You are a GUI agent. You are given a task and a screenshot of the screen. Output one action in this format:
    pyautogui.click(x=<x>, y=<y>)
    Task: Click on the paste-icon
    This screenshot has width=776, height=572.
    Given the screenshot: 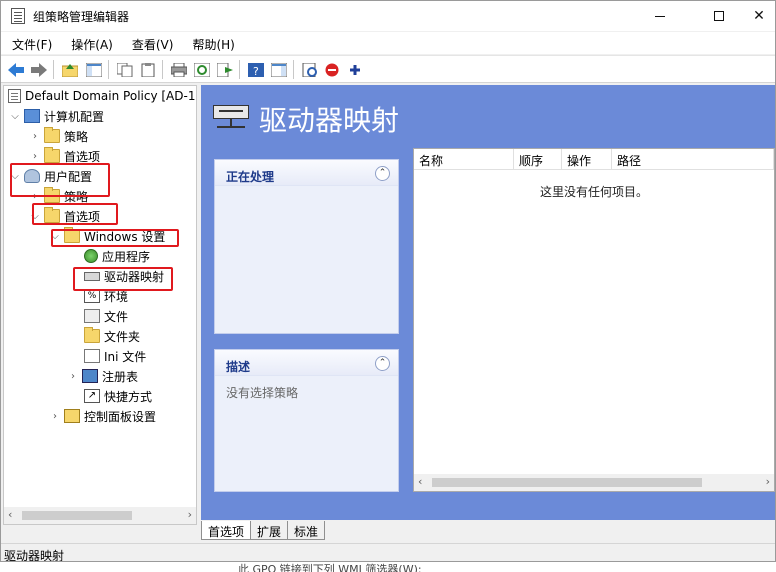 What is the action you would take?
    pyautogui.click(x=147, y=69)
    